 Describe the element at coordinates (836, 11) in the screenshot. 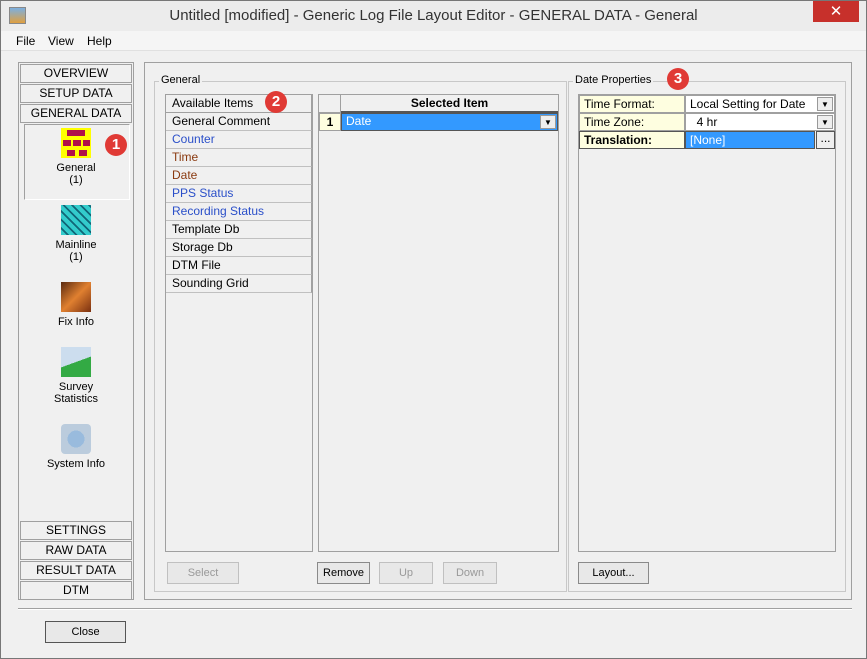

I see `window-close-button: ✕` at that location.